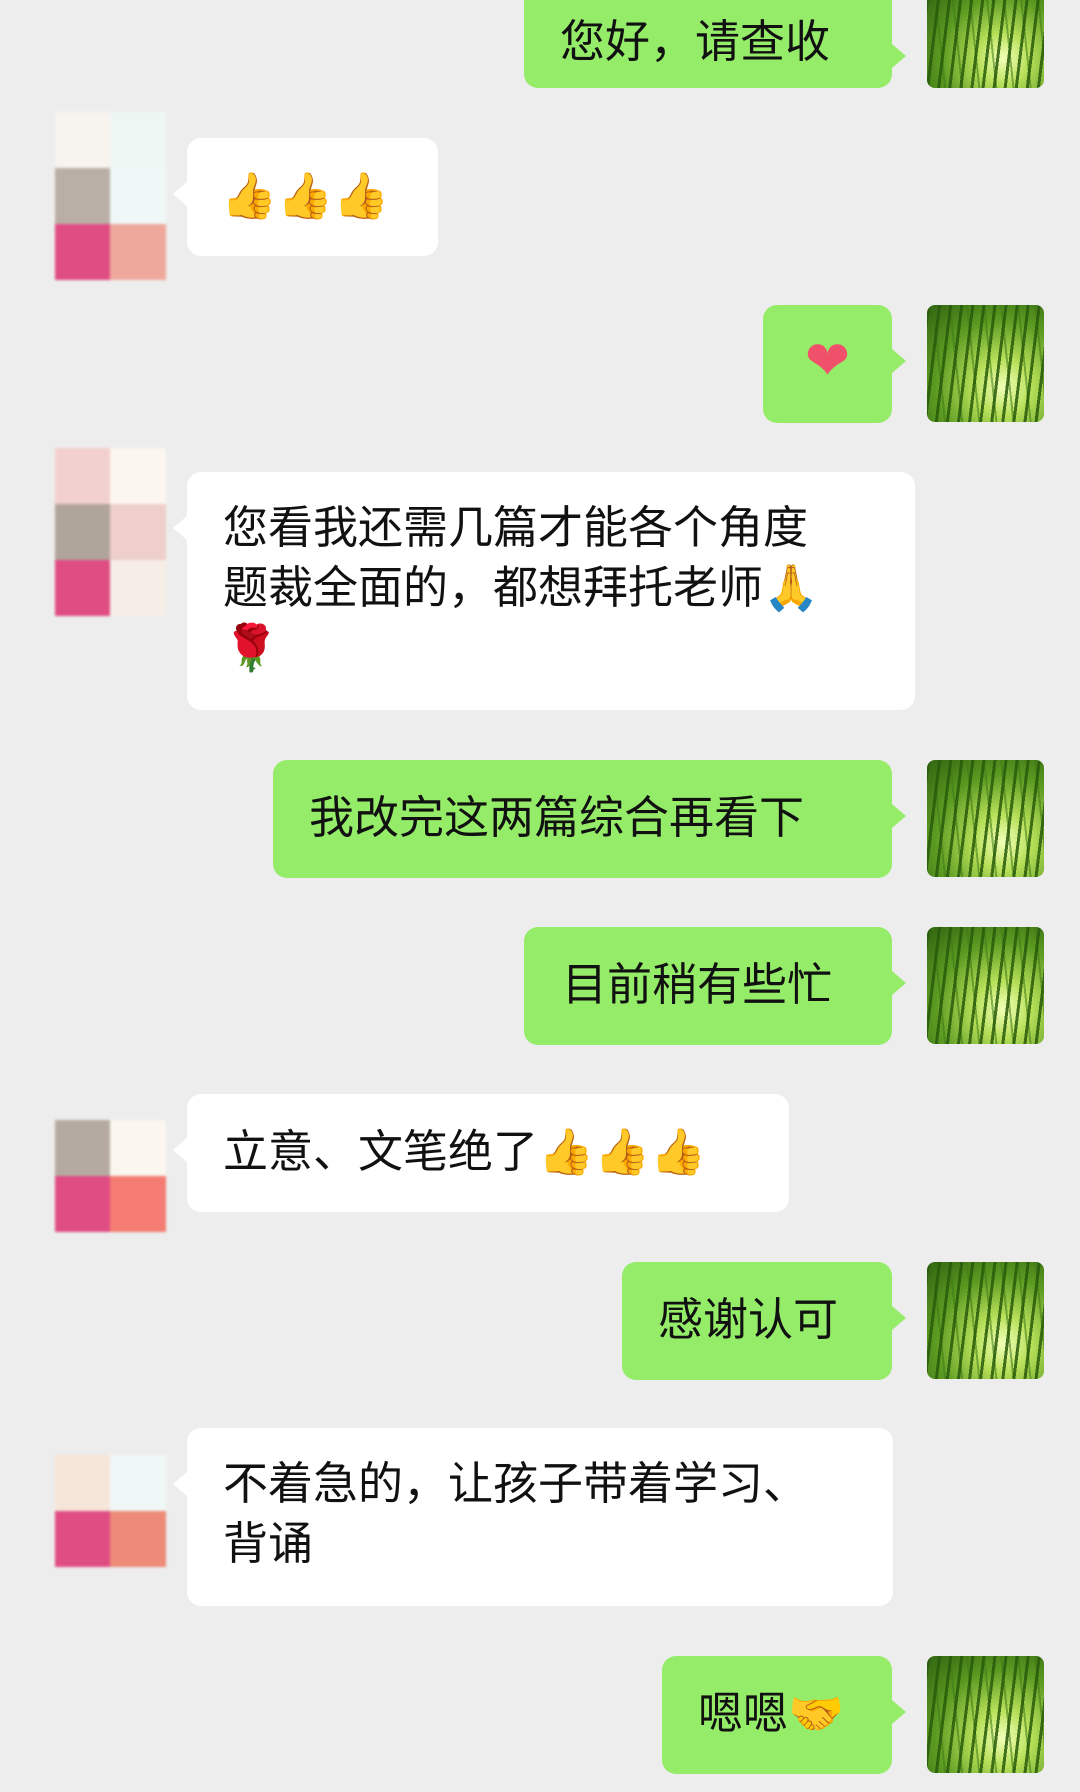 This screenshot has width=1080, height=1792. I want to click on message-bubble-incoming: 立意、文笔绝了👍👍👍, so click(481, 1153).